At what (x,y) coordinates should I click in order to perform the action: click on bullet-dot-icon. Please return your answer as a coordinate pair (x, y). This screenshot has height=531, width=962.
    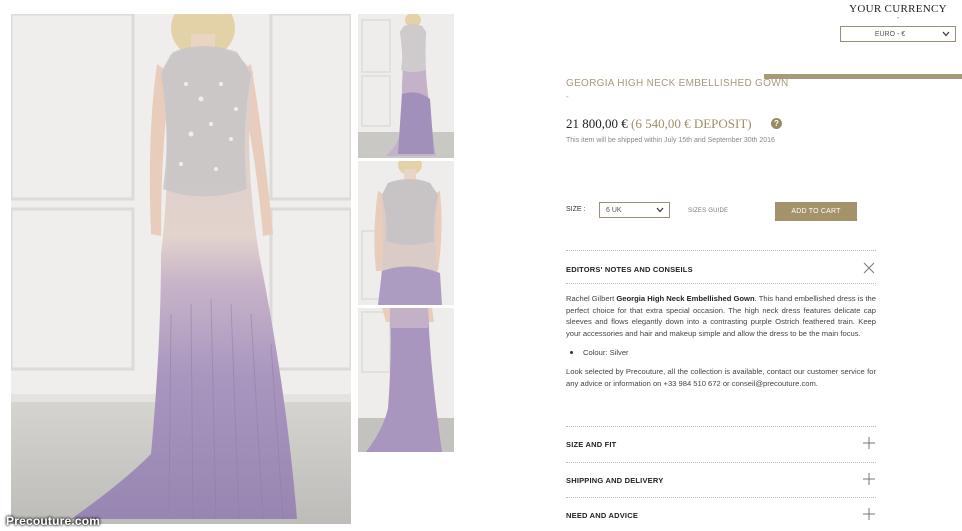
    Looking at the image, I should click on (571, 352).